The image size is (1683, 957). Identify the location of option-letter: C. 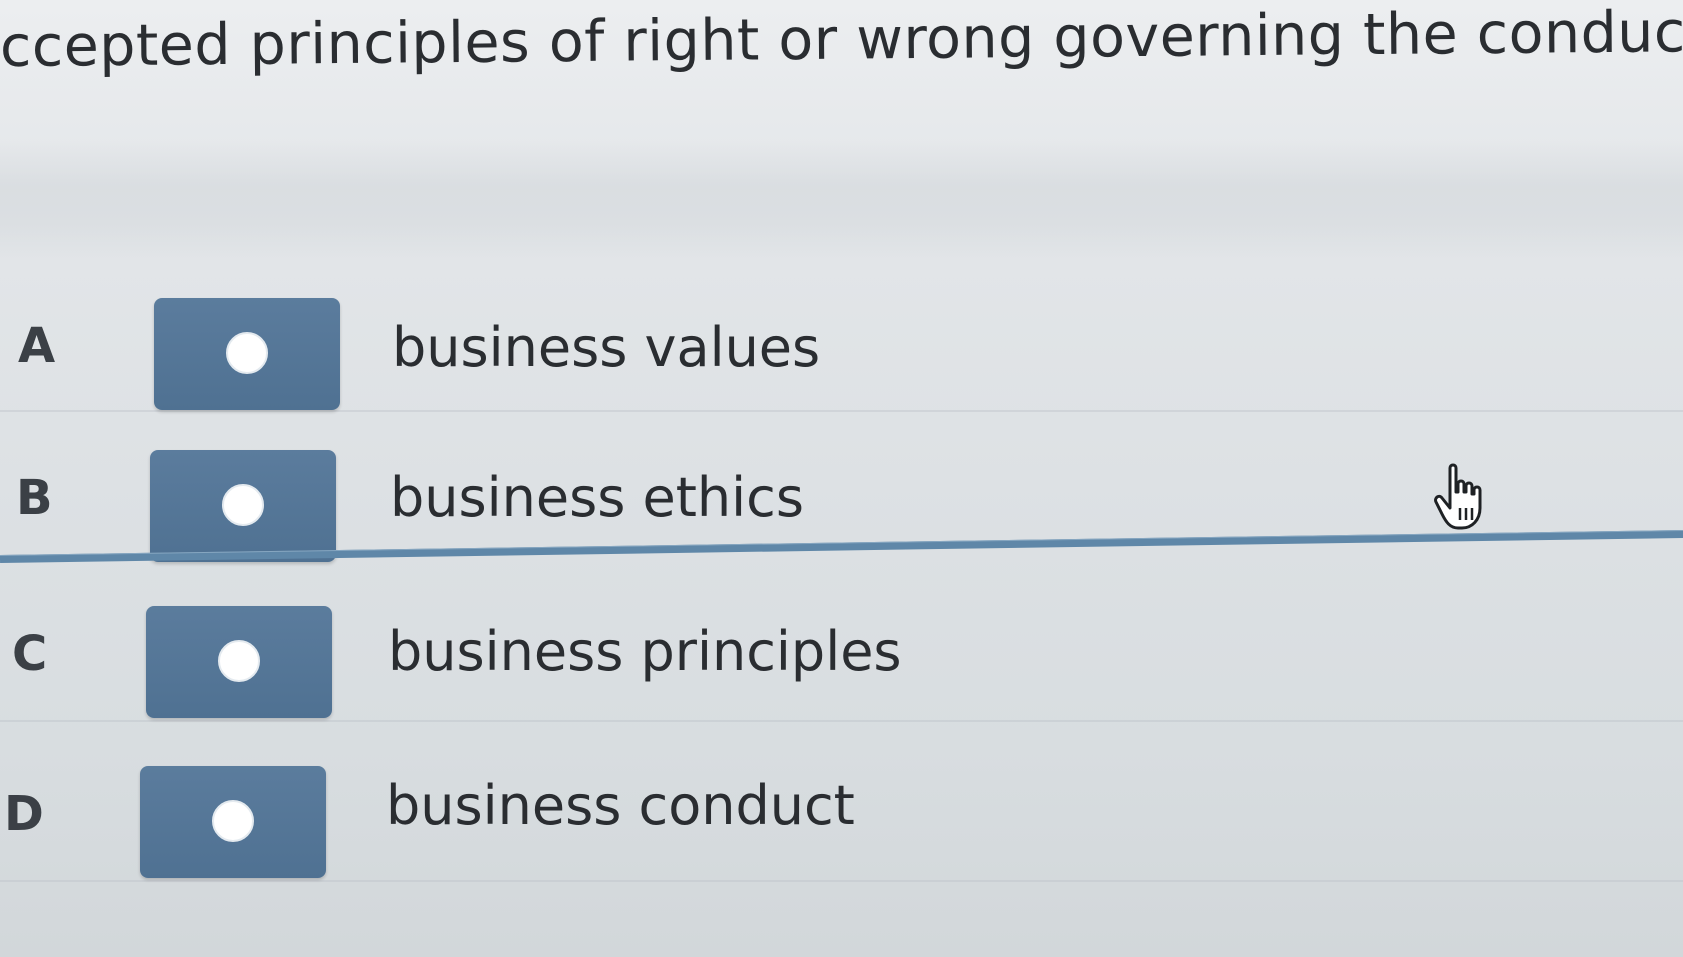
(30, 654).